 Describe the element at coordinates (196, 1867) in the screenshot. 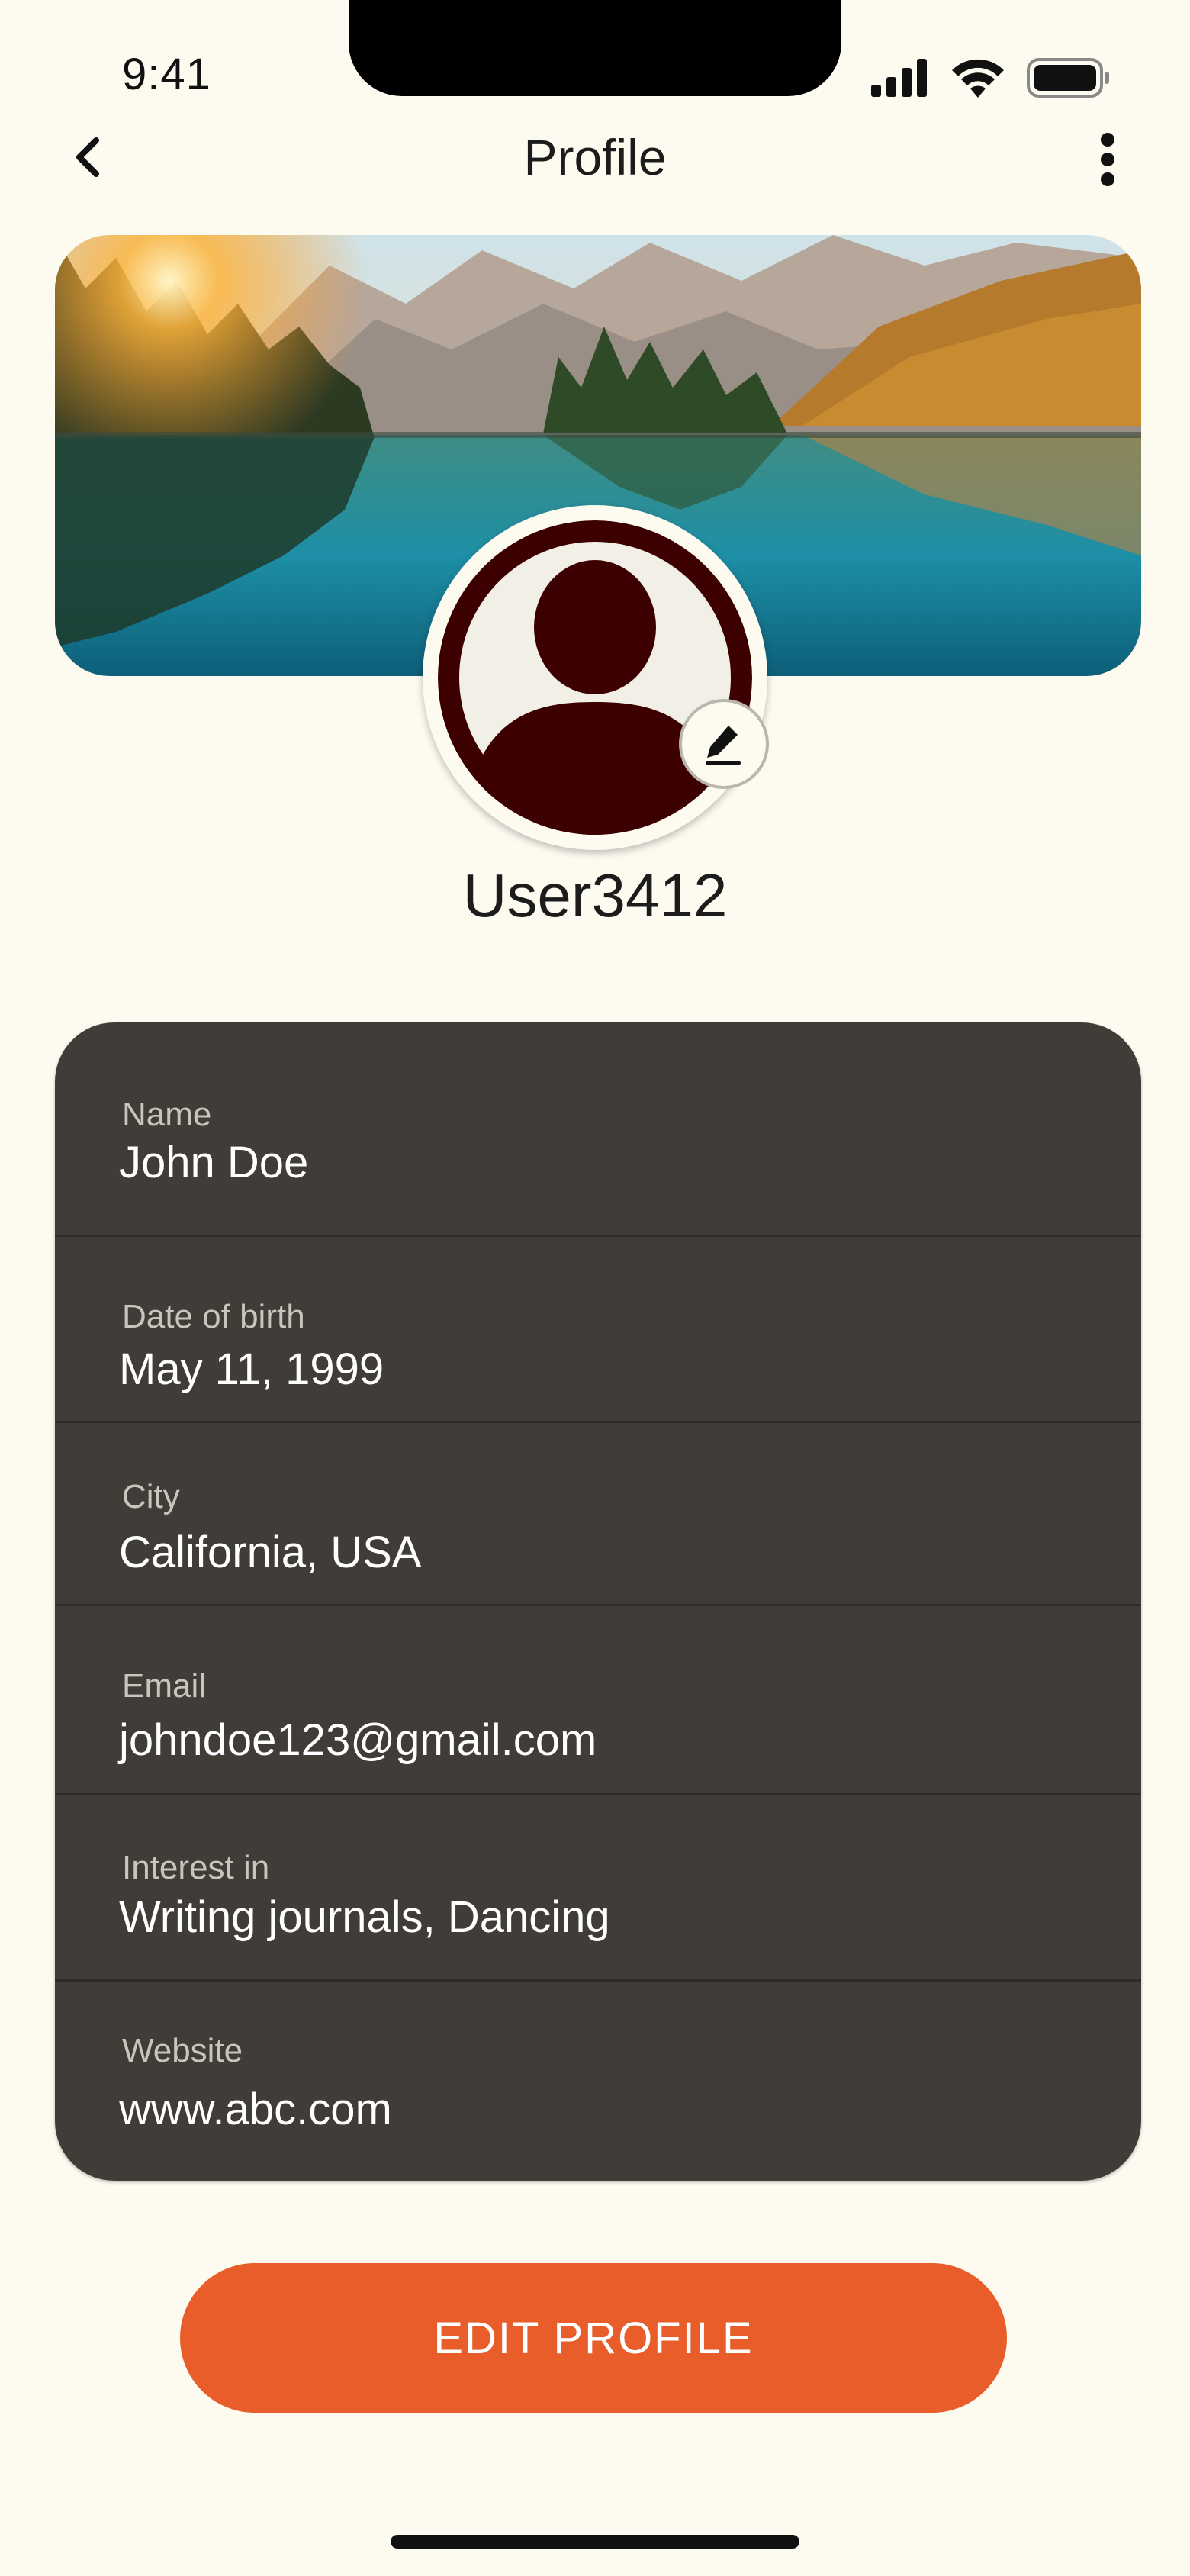

I see `field-label: Interest in` at that location.